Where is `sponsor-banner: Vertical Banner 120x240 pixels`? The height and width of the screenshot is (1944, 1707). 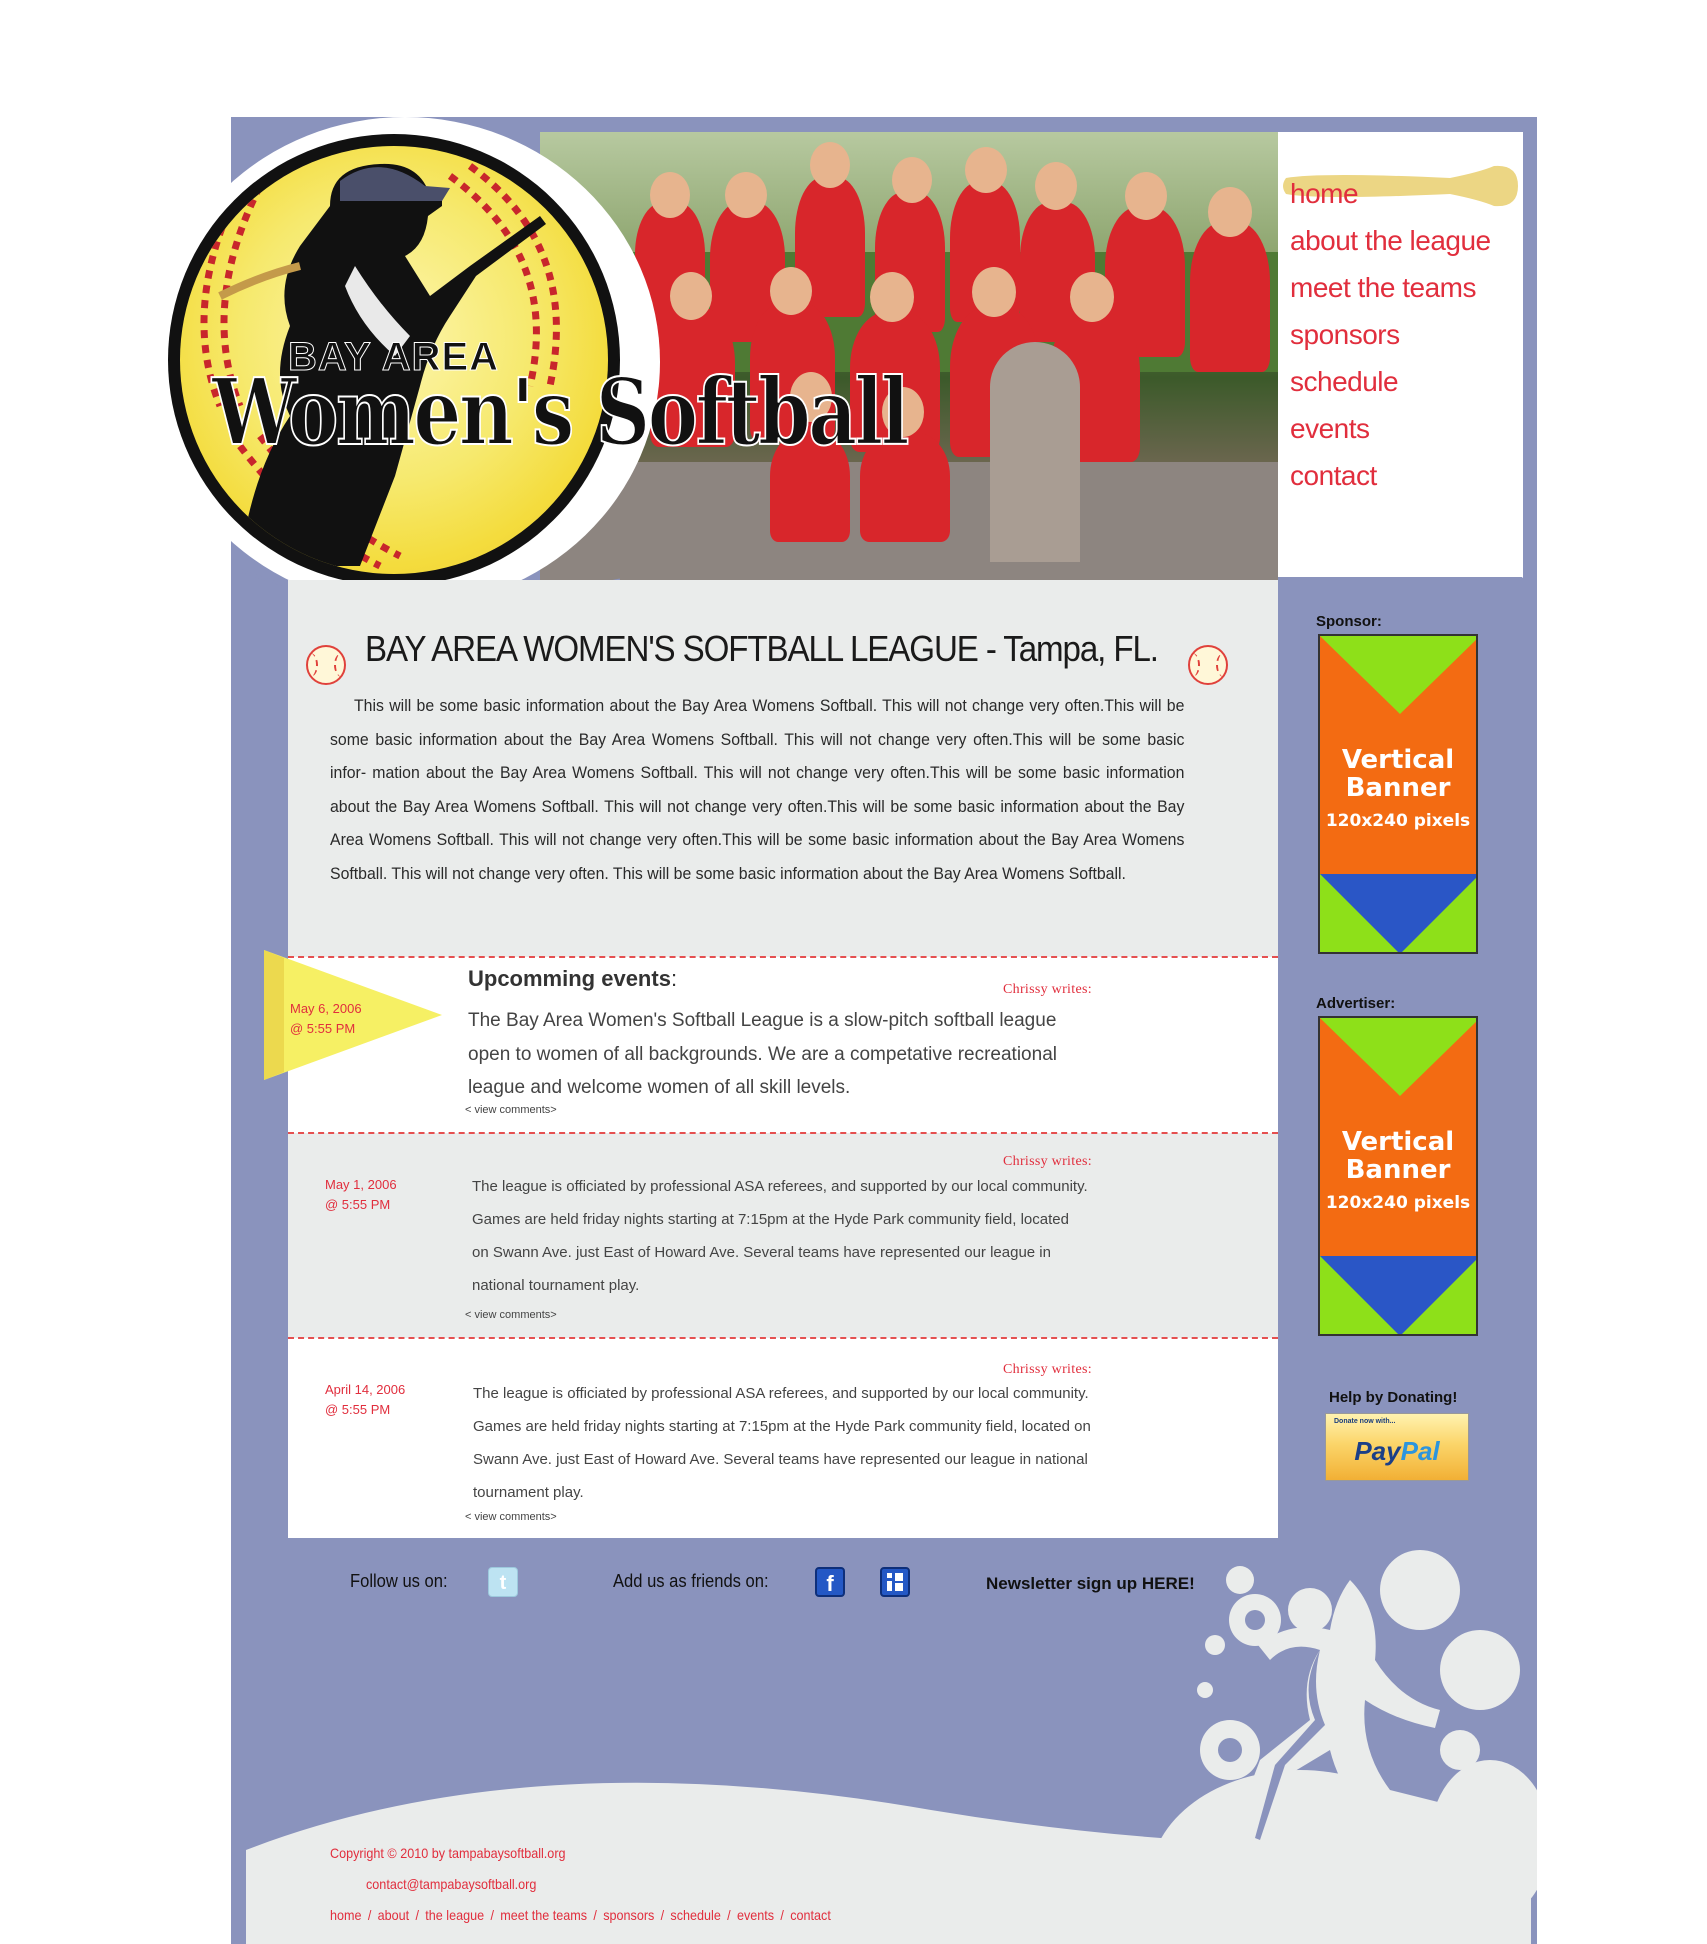 sponsor-banner: Vertical Banner 120x240 pixels is located at coordinates (1398, 794).